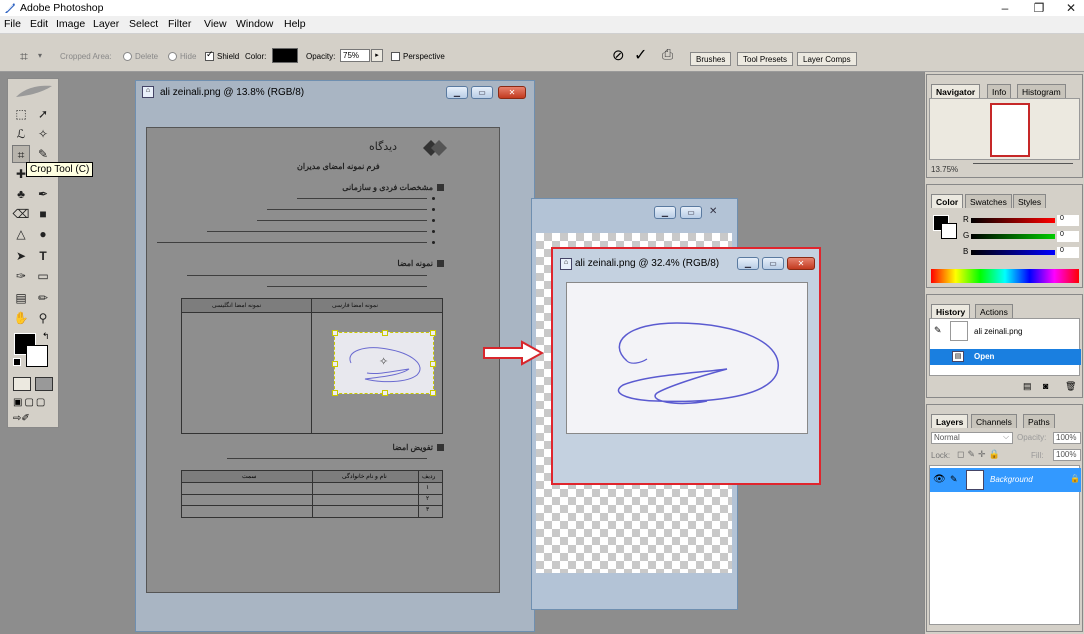 This screenshot has height=634, width=1084. What do you see at coordinates (640, 55) in the screenshot?
I see `commit-crop-icon: ✓` at bounding box center [640, 55].